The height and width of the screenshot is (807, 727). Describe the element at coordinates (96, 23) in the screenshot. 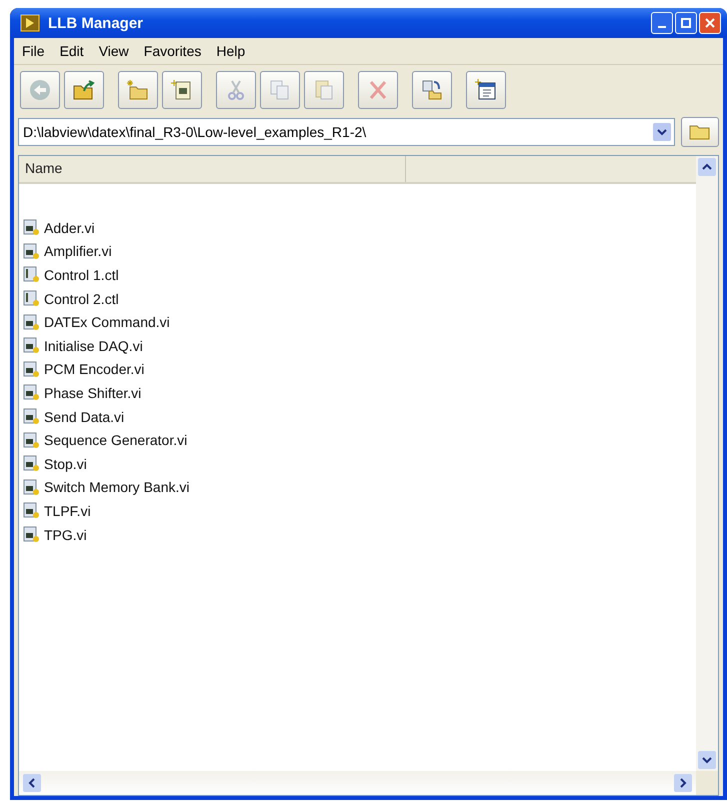

I see `window-title: LLB Manager` at that location.